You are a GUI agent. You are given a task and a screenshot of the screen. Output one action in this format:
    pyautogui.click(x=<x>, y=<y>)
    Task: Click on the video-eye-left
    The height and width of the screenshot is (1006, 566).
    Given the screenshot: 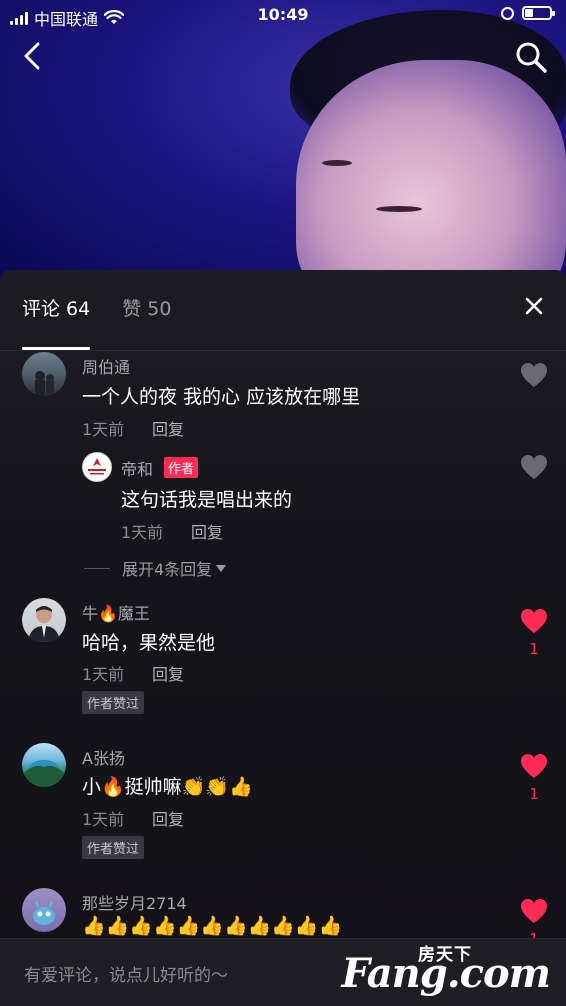 What is the action you would take?
    pyautogui.click(x=399, y=209)
    